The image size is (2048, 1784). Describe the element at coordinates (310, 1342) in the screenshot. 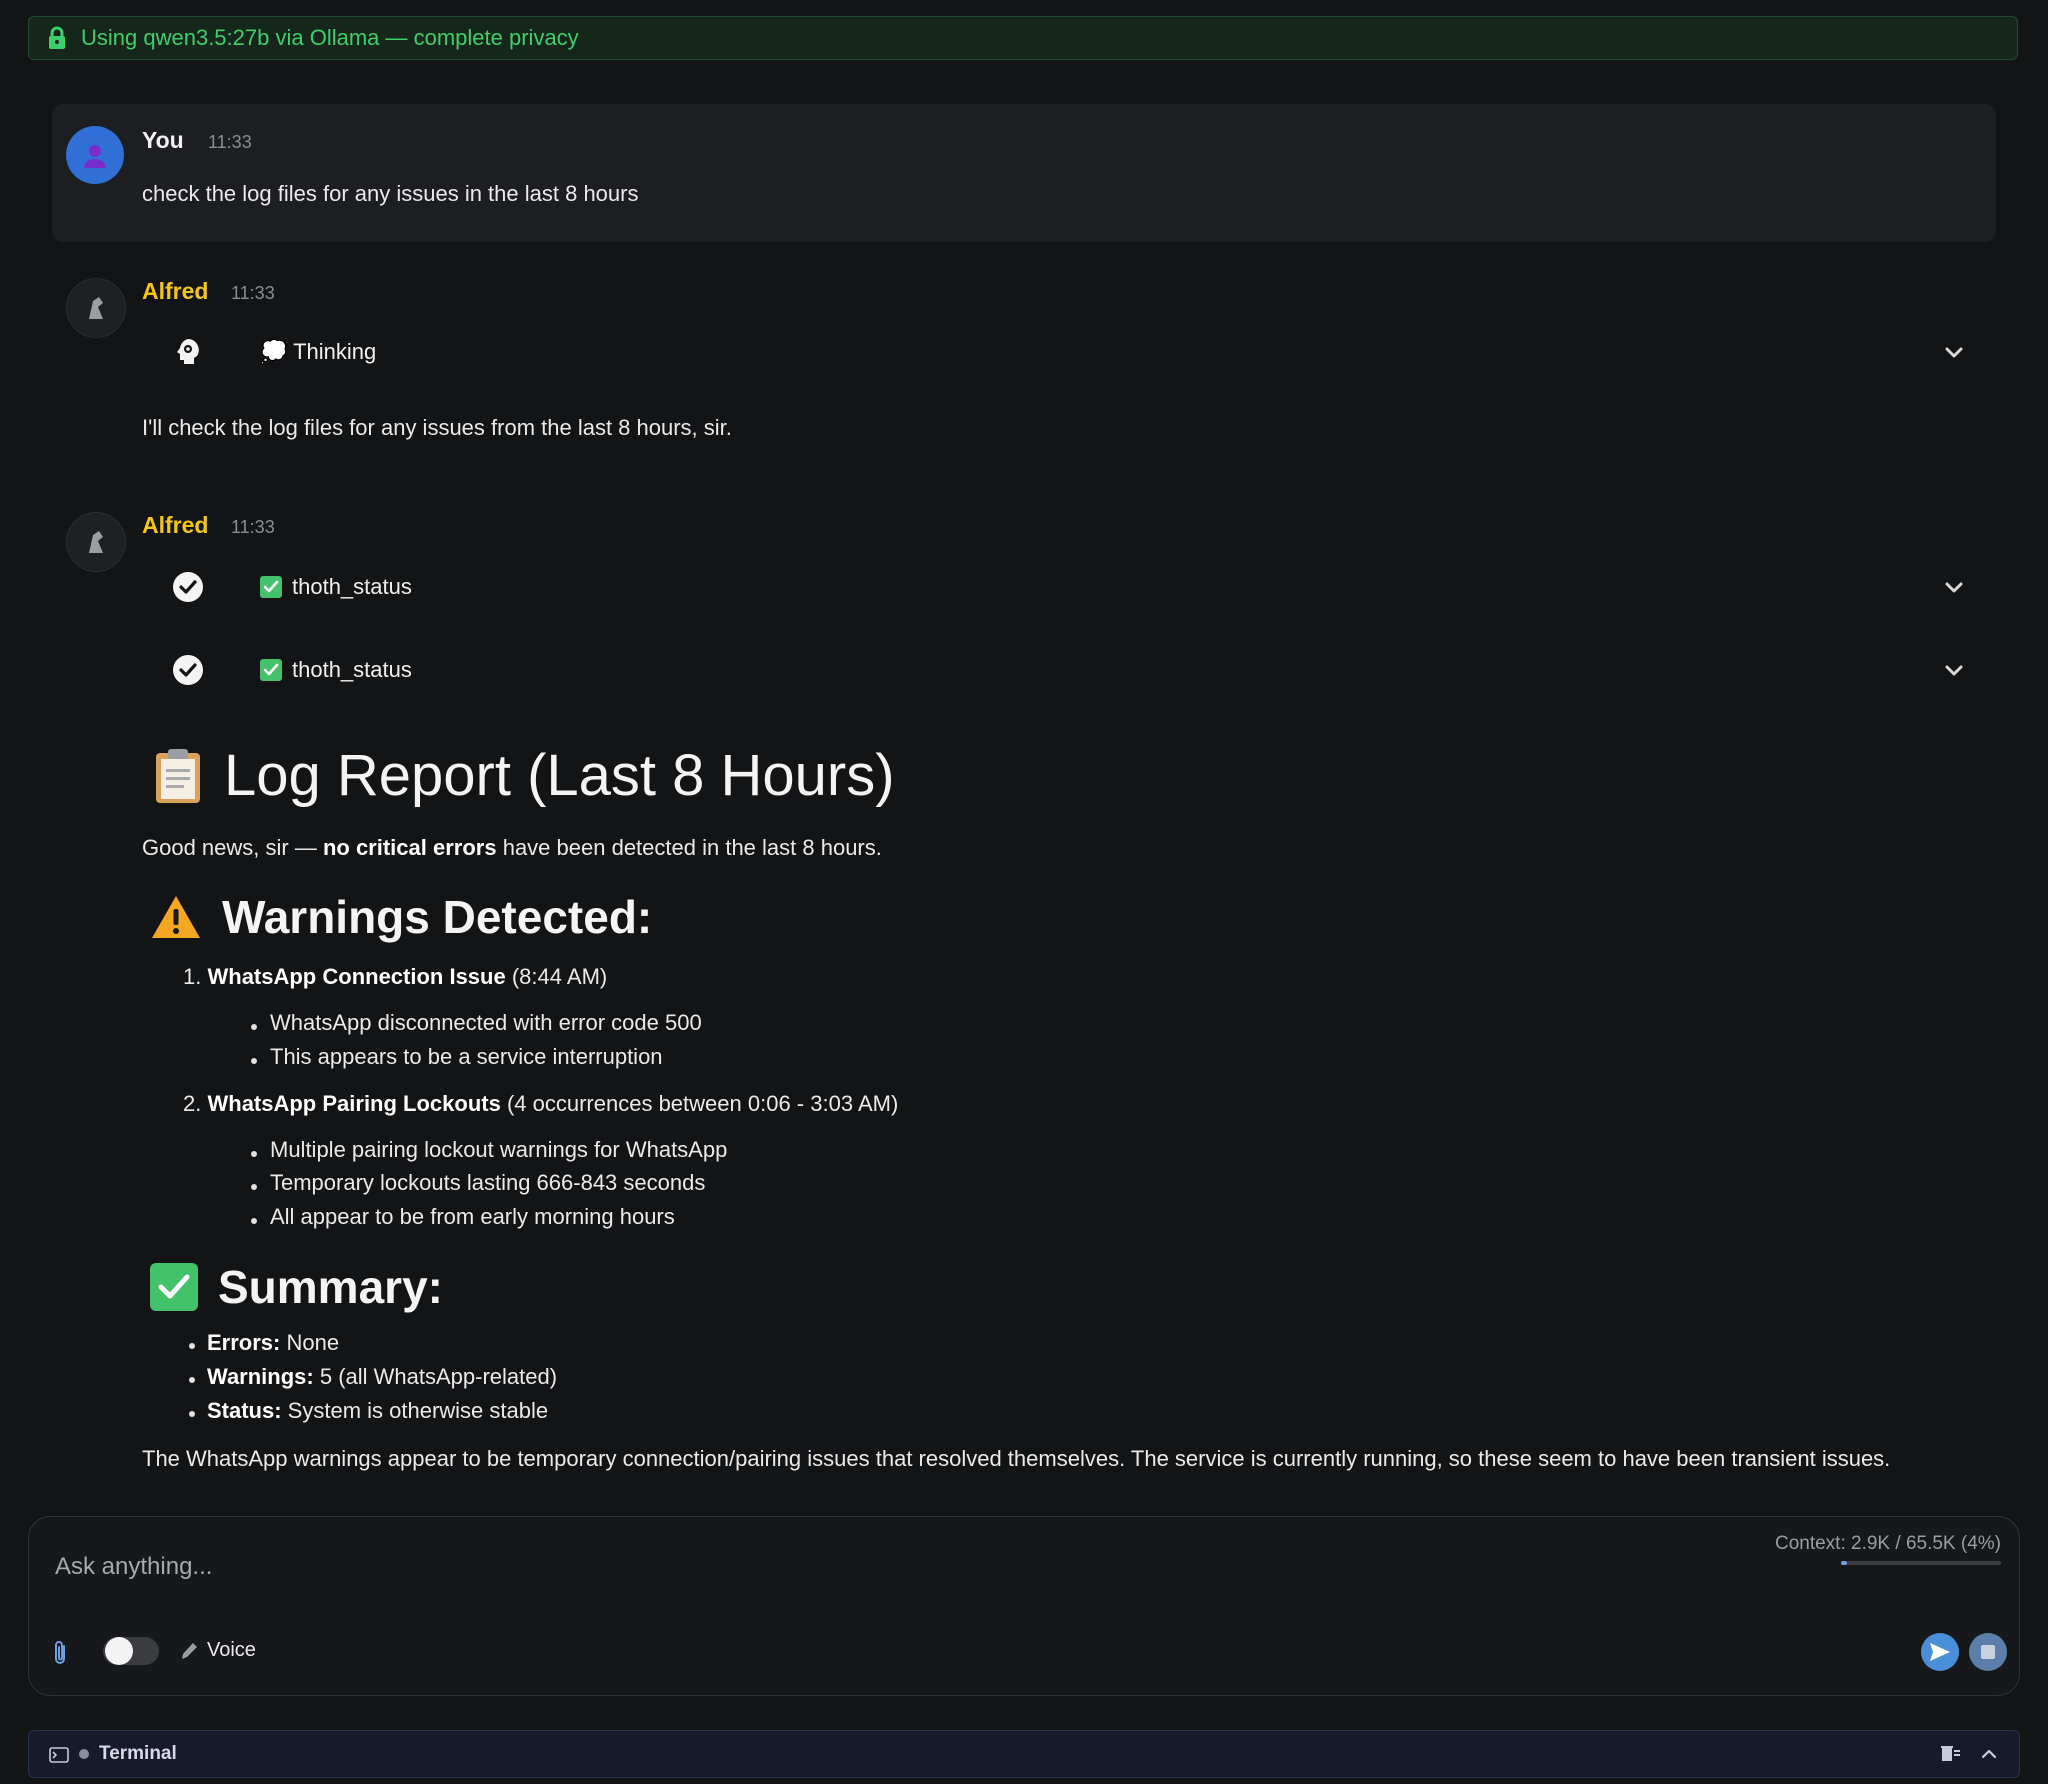

I see `summary-value: None` at that location.